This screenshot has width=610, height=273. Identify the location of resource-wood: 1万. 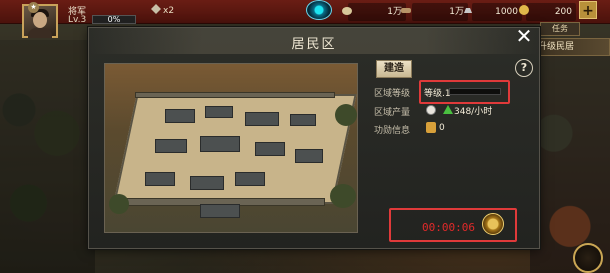
(440, 12).